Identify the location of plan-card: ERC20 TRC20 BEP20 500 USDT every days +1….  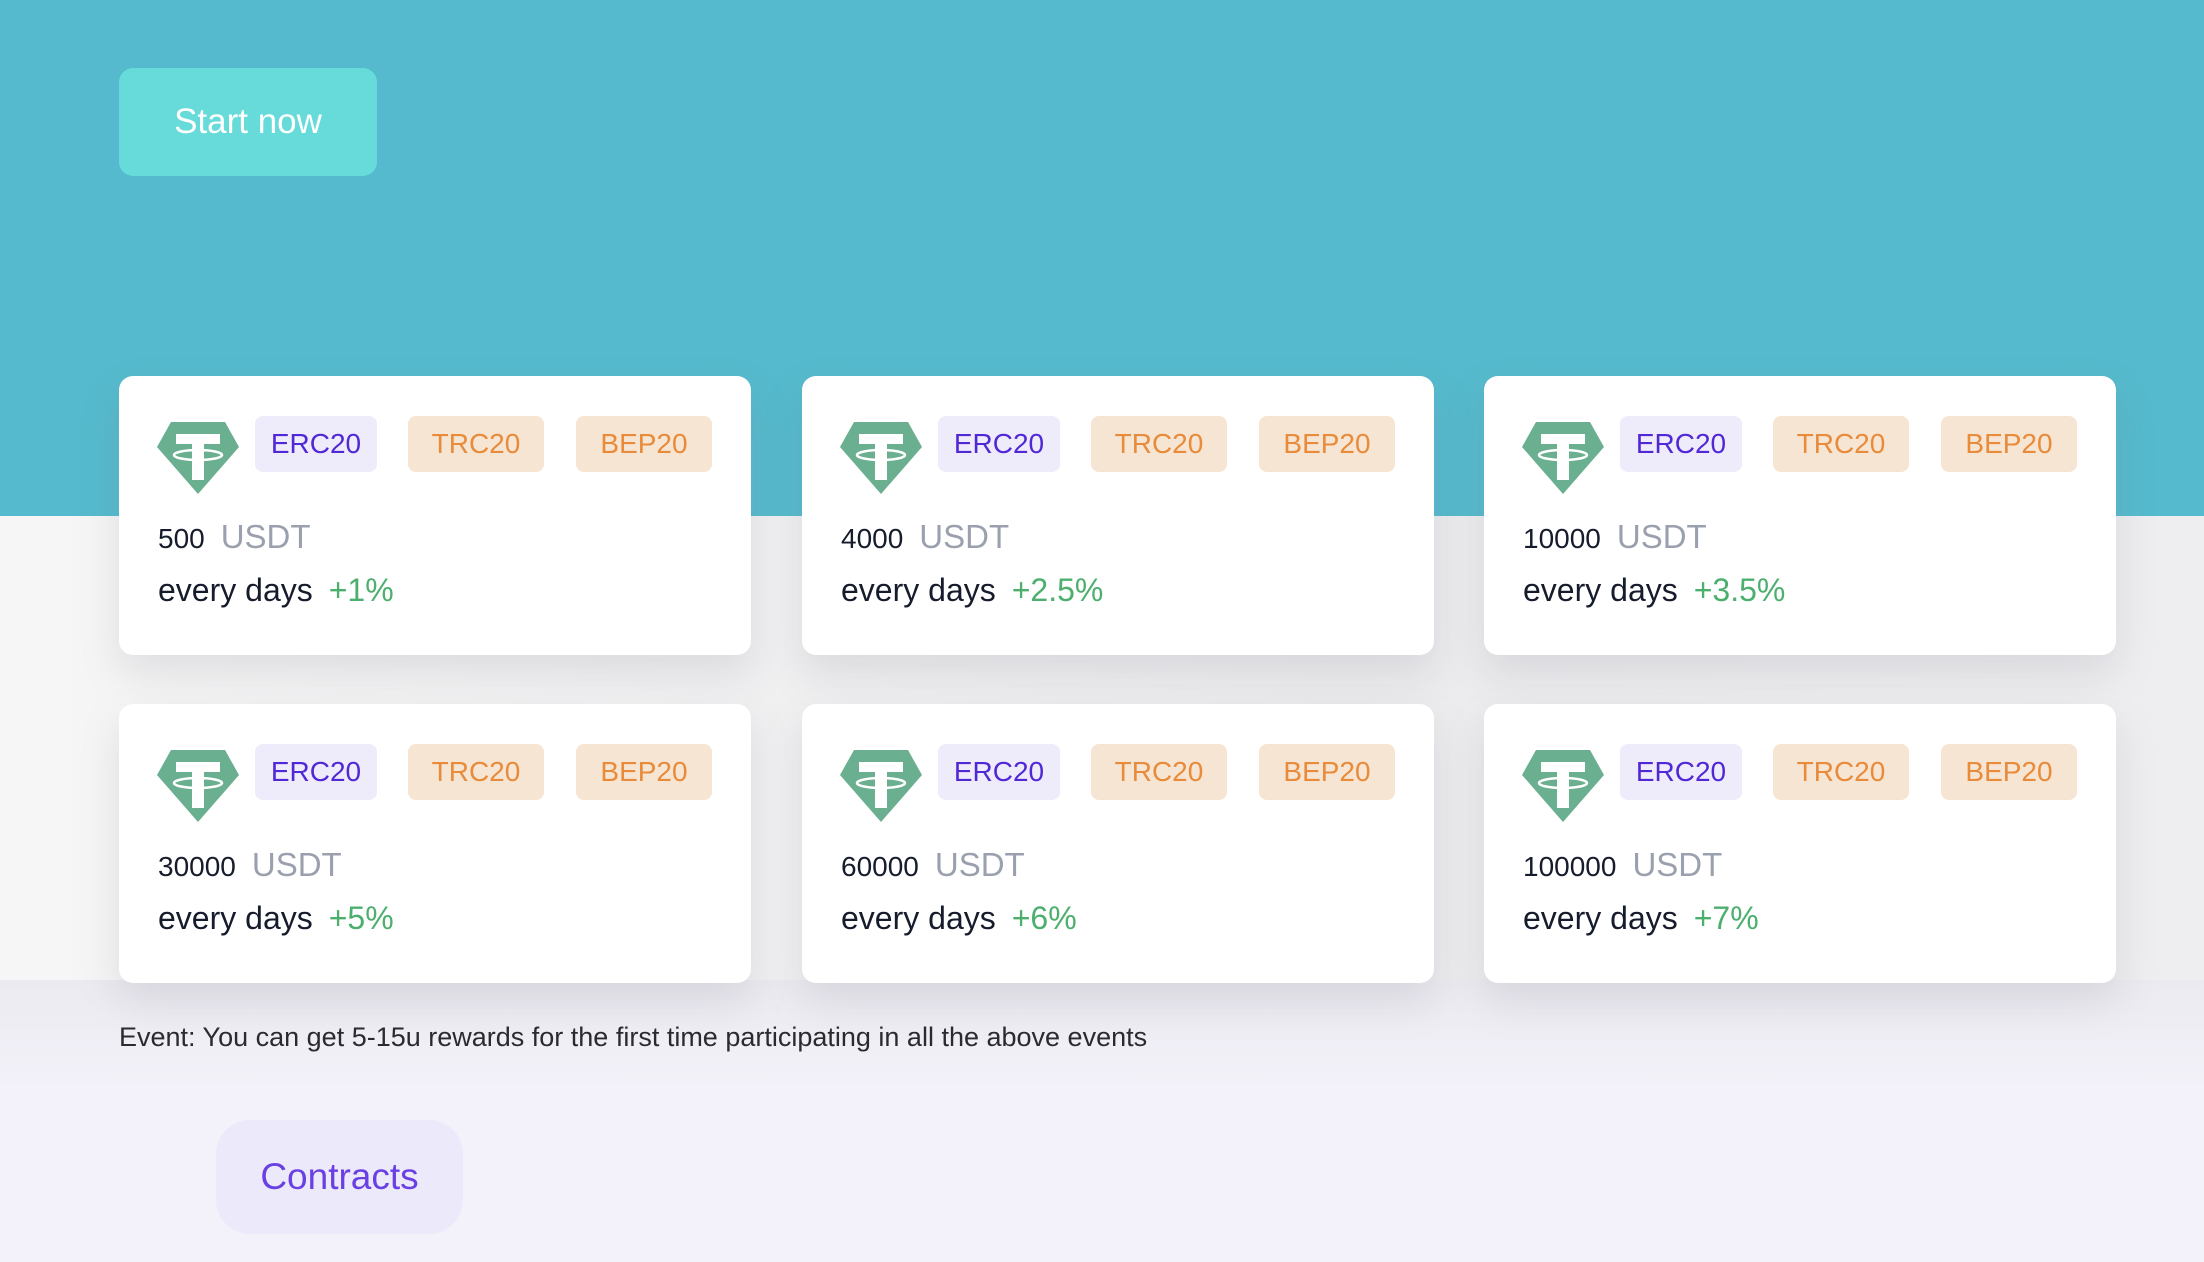
(435, 515).